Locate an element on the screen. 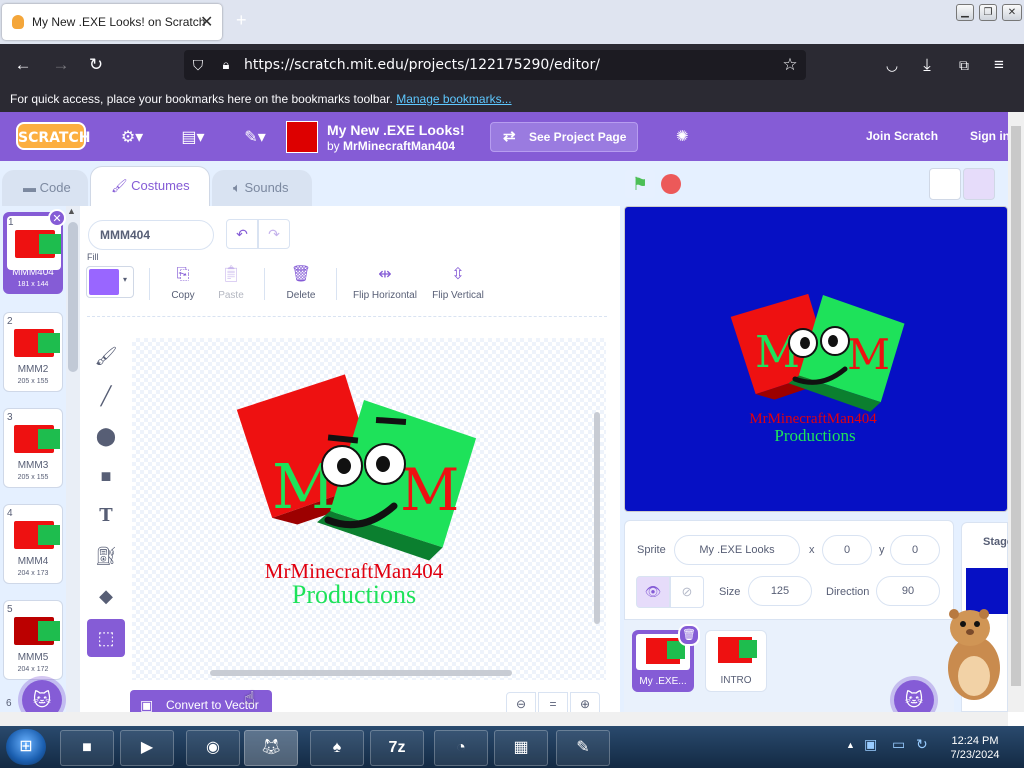 The width and height of the screenshot is (1024, 768). x-input: 0 is located at coordinates (847, 550).